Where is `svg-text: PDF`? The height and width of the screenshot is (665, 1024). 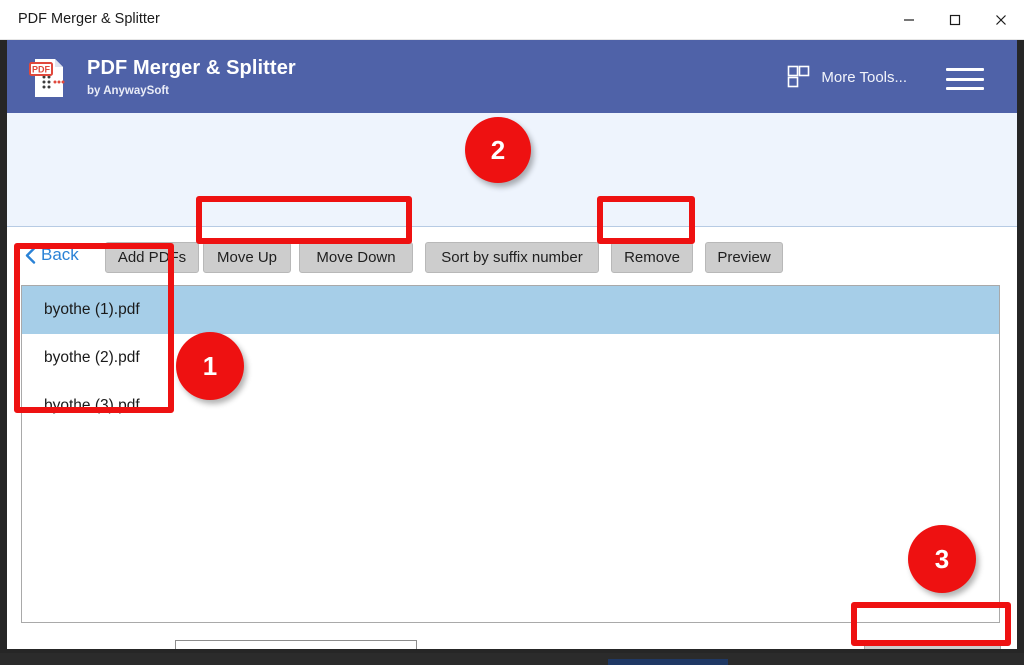 svg-text: PDF is located at coordinates (41, 70).